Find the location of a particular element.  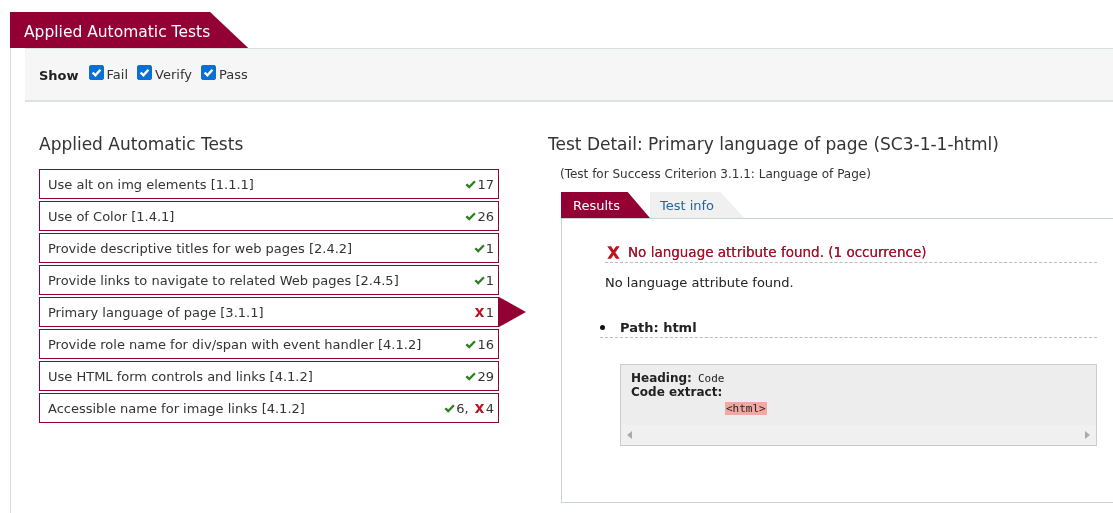

bullet-icon is located at coordinates (602, 327).